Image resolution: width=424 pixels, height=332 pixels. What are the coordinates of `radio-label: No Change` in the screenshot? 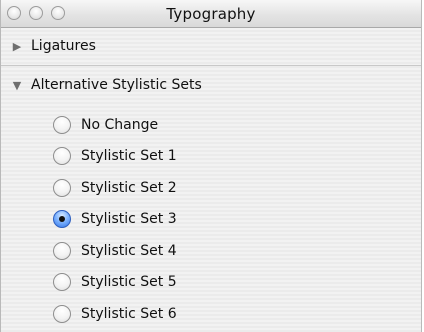 It's located at (120, 124).